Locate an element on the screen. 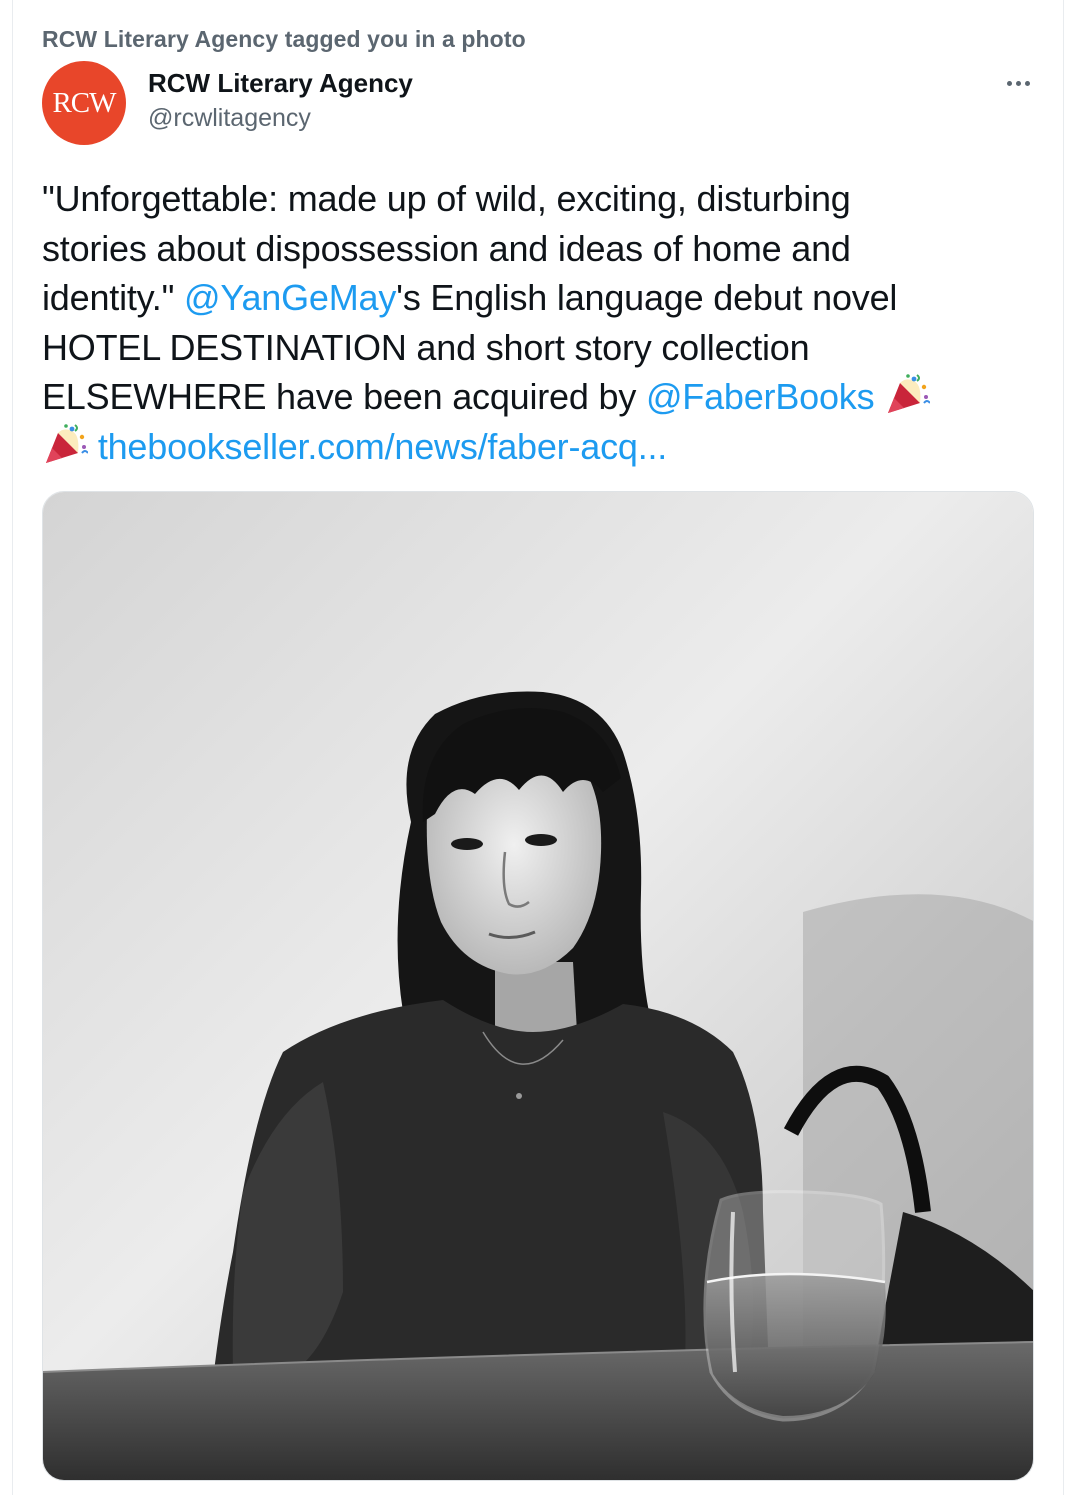 Image resolution: width=1080 pixels, height=1495 pixels. avatar-text: RCW is located at coordinates (84, 102).